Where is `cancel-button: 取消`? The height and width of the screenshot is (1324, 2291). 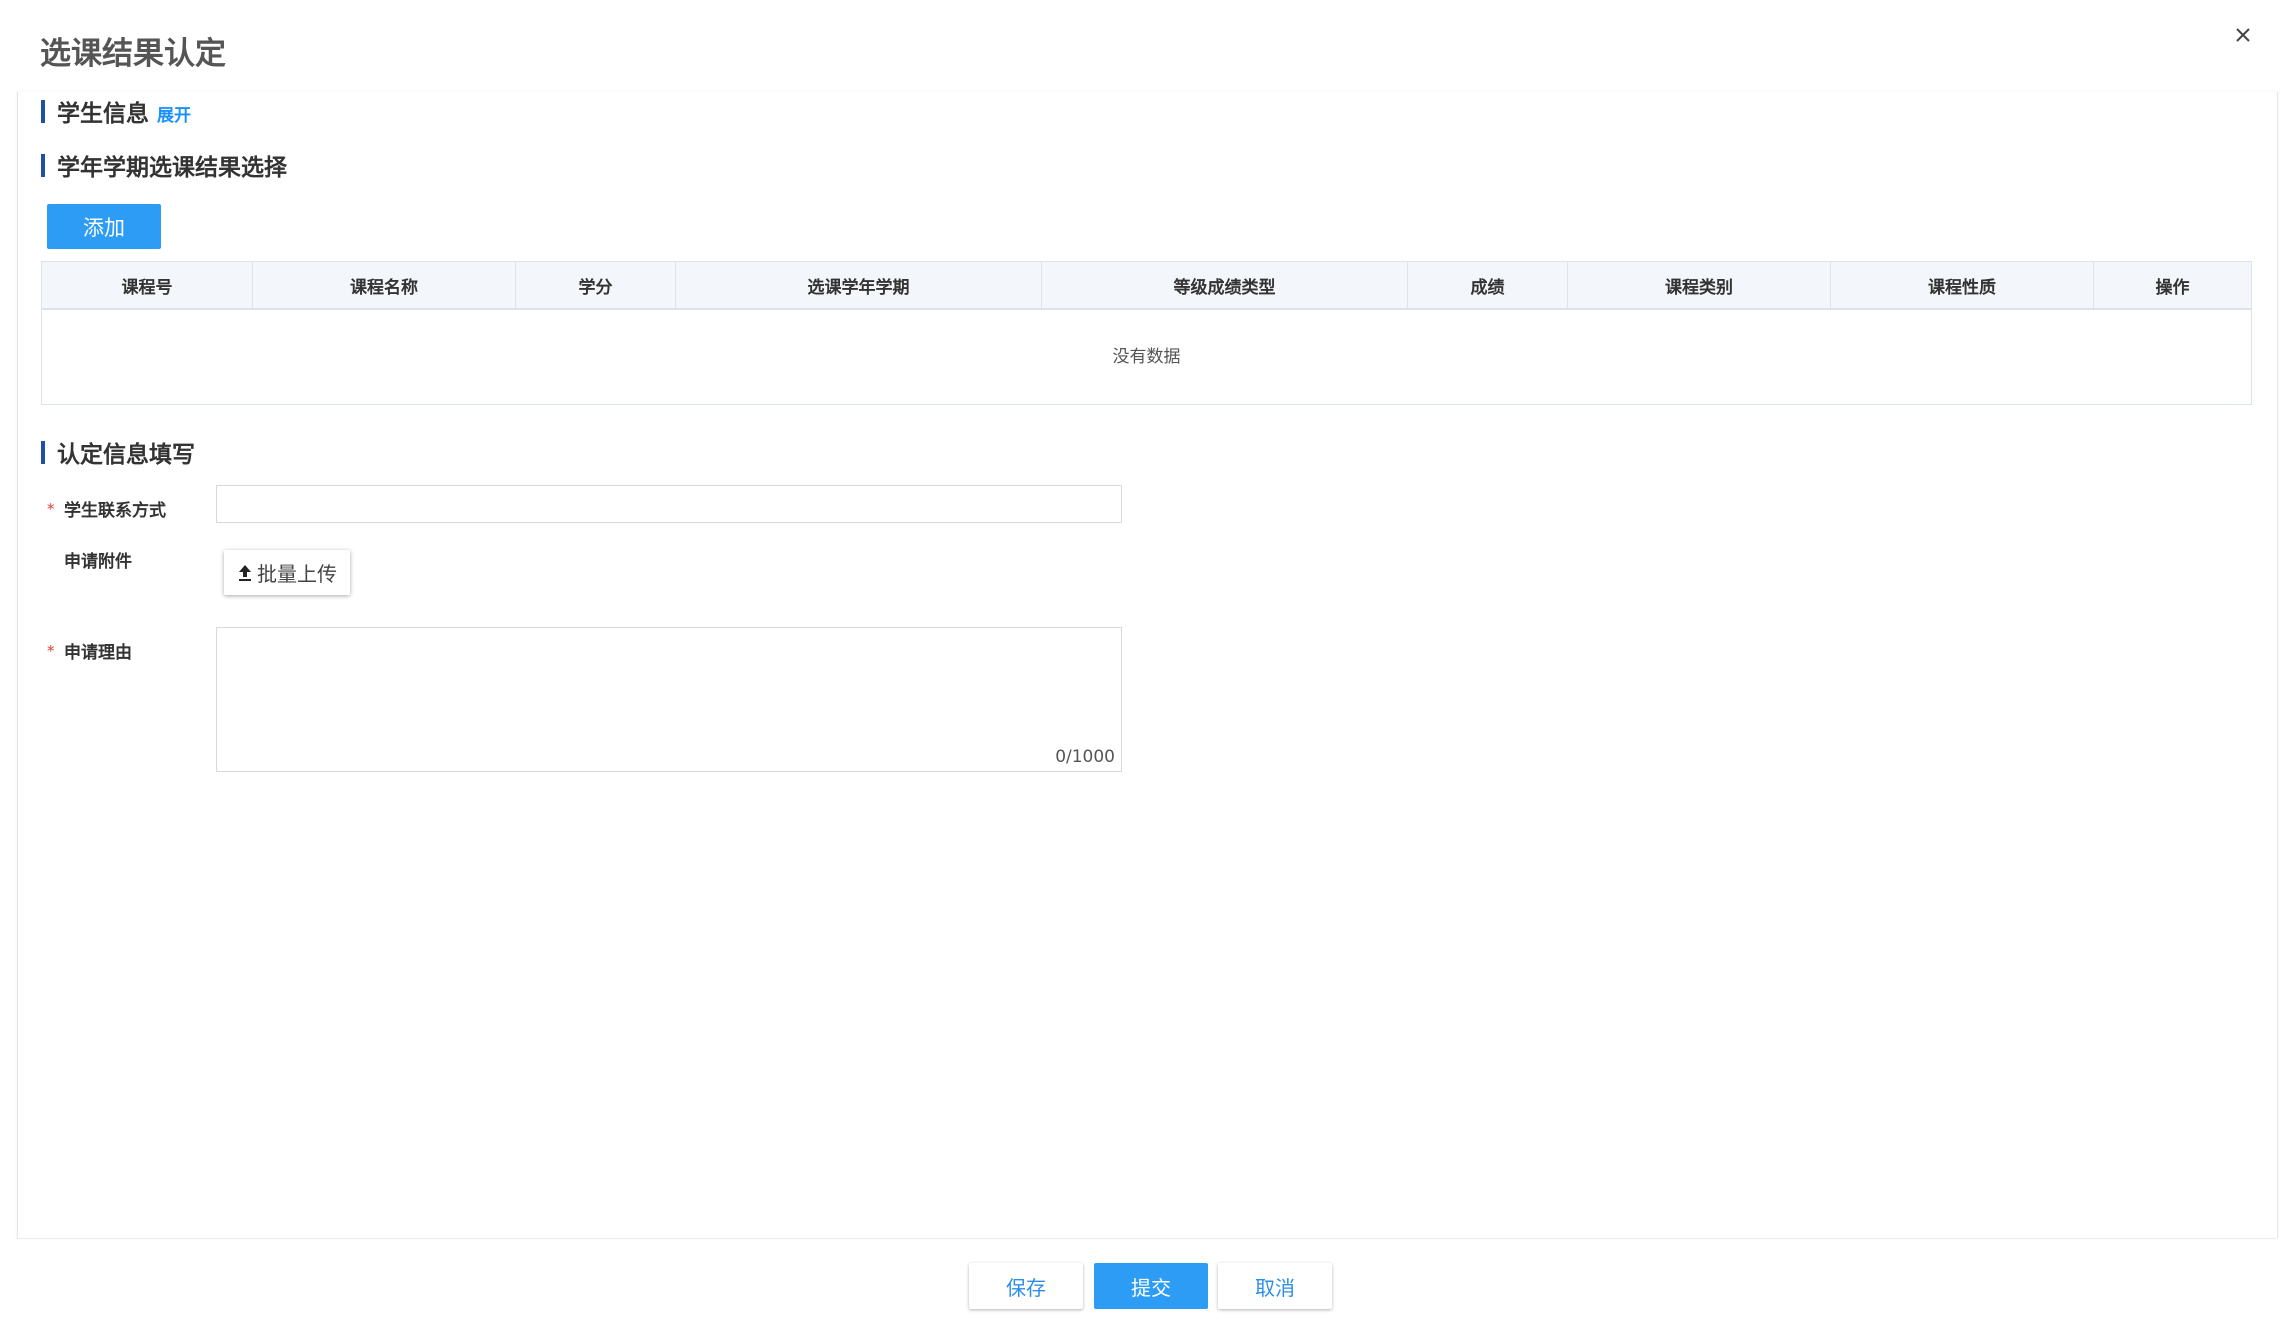 cancel-button: 取消 is located at coordinates (1275, 1286).